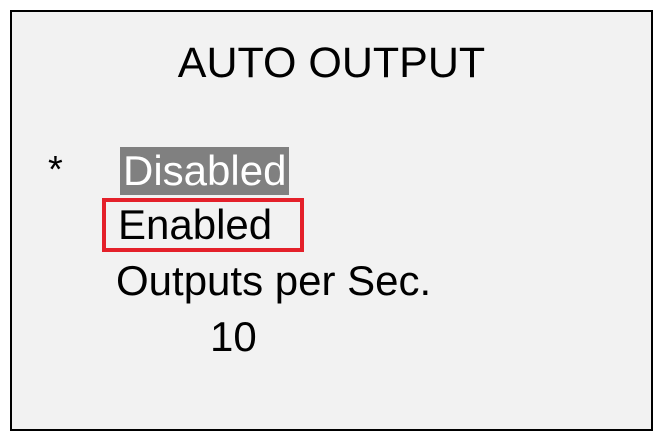  What do you see at coordinates (203, 225) in the screenshot?
I see `option-enabled: Enabled` at bounding box center [203, 225].